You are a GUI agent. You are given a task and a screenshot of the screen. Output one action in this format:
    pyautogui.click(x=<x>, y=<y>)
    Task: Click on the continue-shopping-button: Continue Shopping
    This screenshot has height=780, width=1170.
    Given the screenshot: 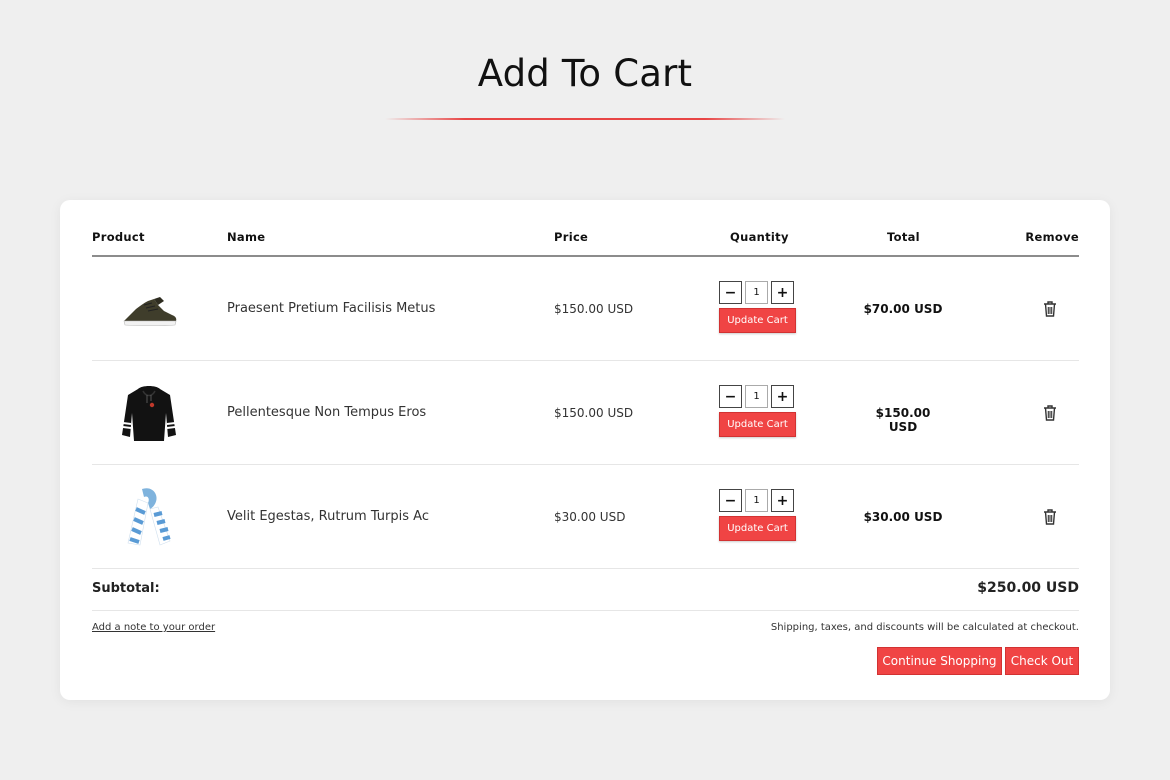 What is the action you would take?
    pyautogui.click(x=939, y=661)
    